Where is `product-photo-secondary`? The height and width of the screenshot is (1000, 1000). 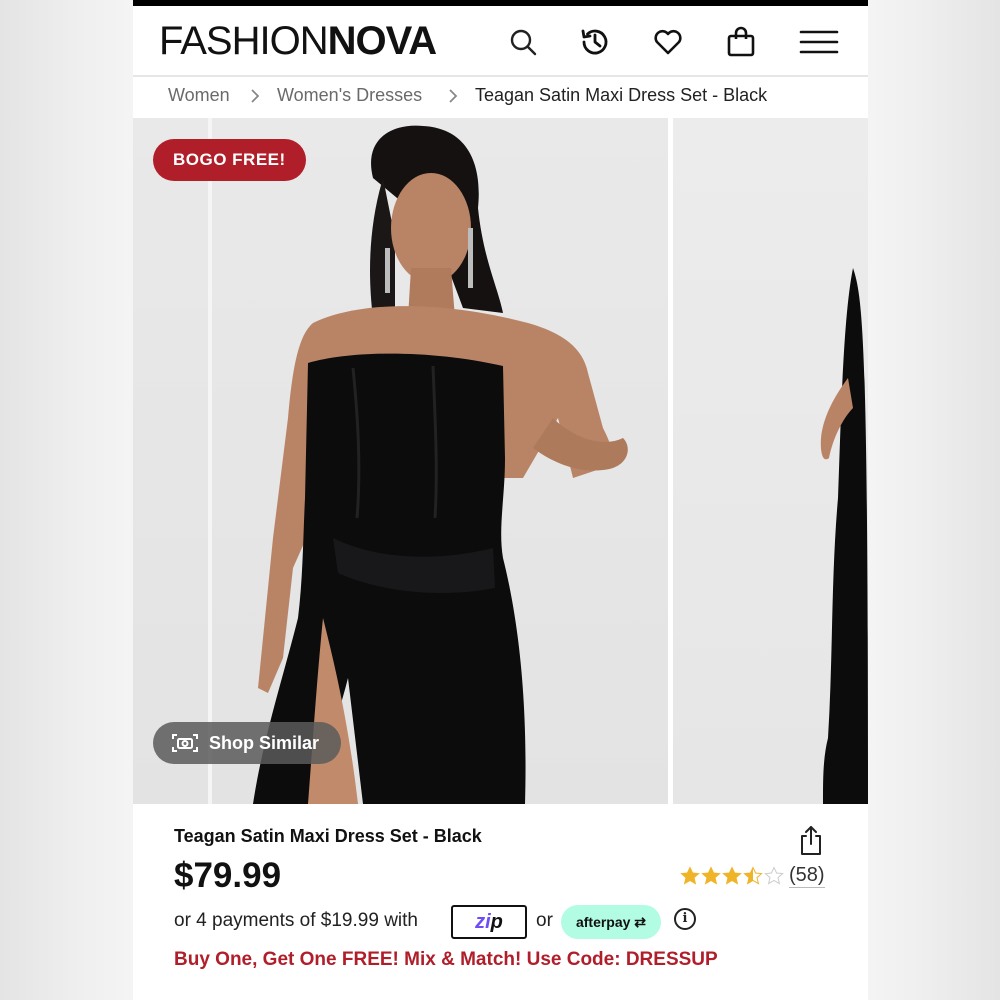
product-photo-secondary is located at coordinates (770, 461).